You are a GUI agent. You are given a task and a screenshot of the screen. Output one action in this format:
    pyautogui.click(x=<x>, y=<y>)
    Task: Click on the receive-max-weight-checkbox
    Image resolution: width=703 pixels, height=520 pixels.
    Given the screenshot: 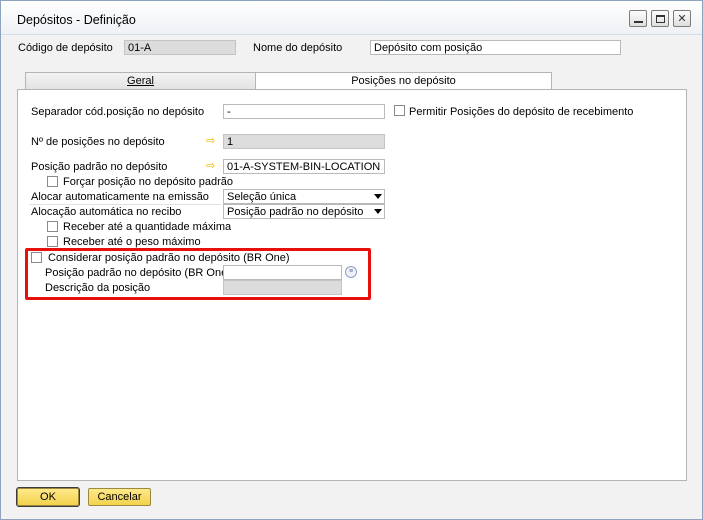 What is the action you would take?
    pyautogui.click(x=52, y=241)
    